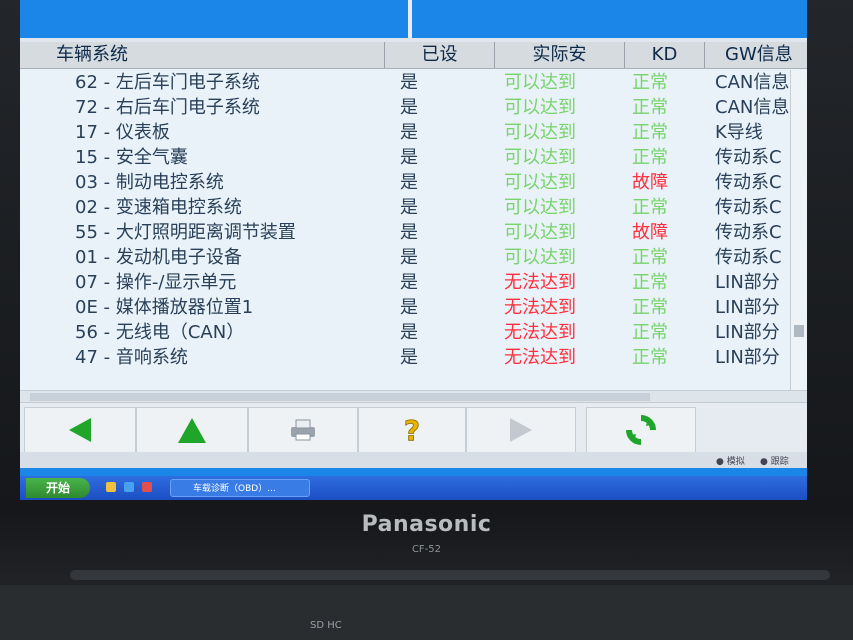  I want to click on status-mode1-label: 模拟, so click(735, 462).